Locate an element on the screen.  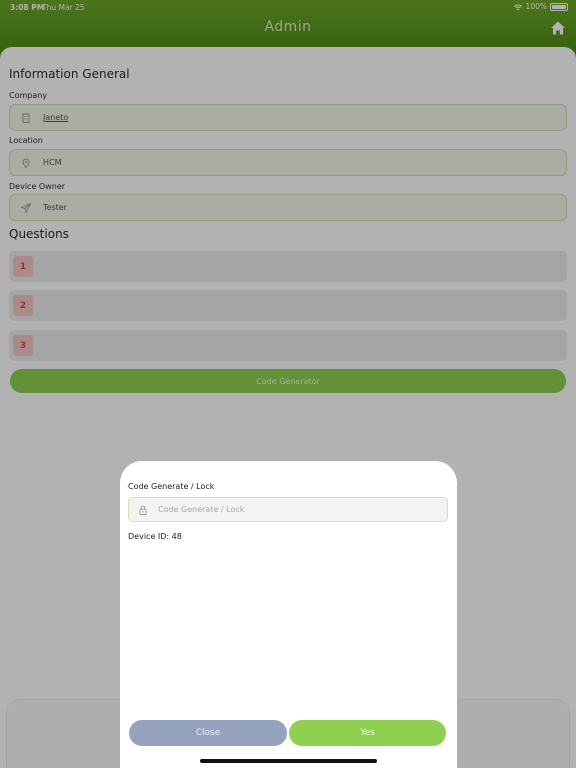
code-generate-field is located at coordinates (288, 509).